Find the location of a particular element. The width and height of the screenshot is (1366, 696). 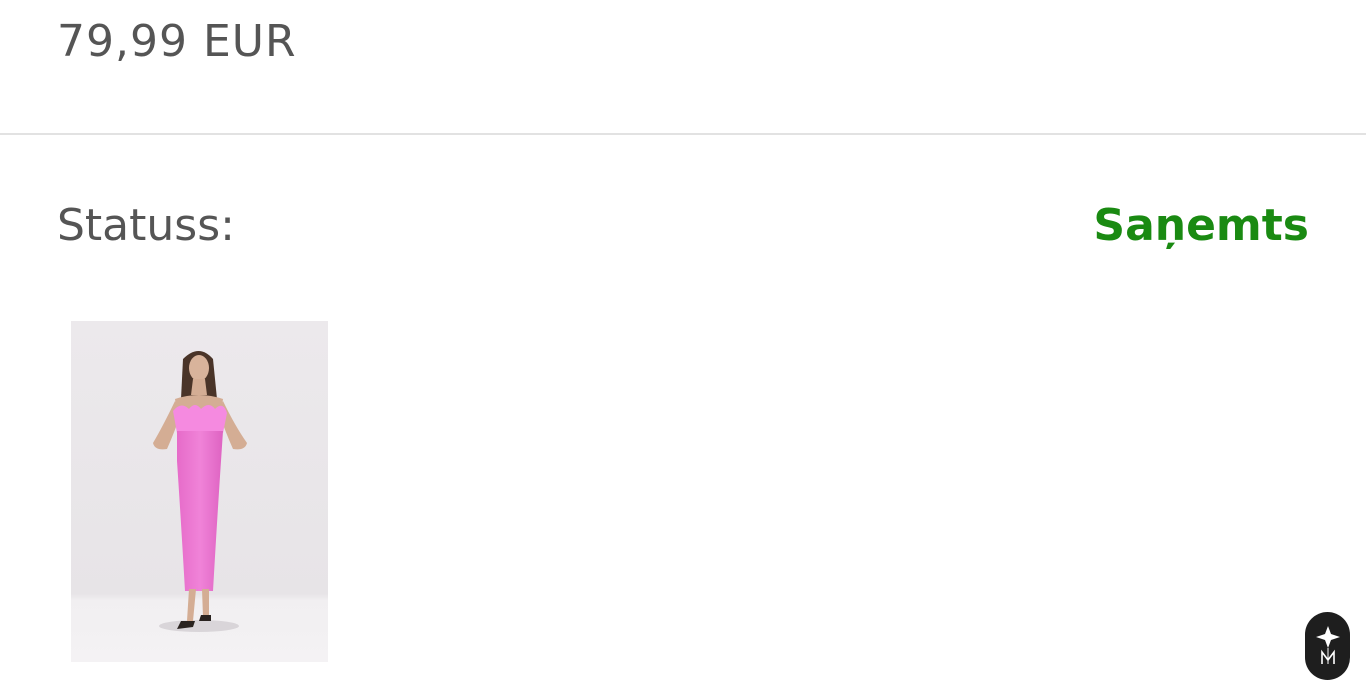

divider is located at coordinates (683, 134).